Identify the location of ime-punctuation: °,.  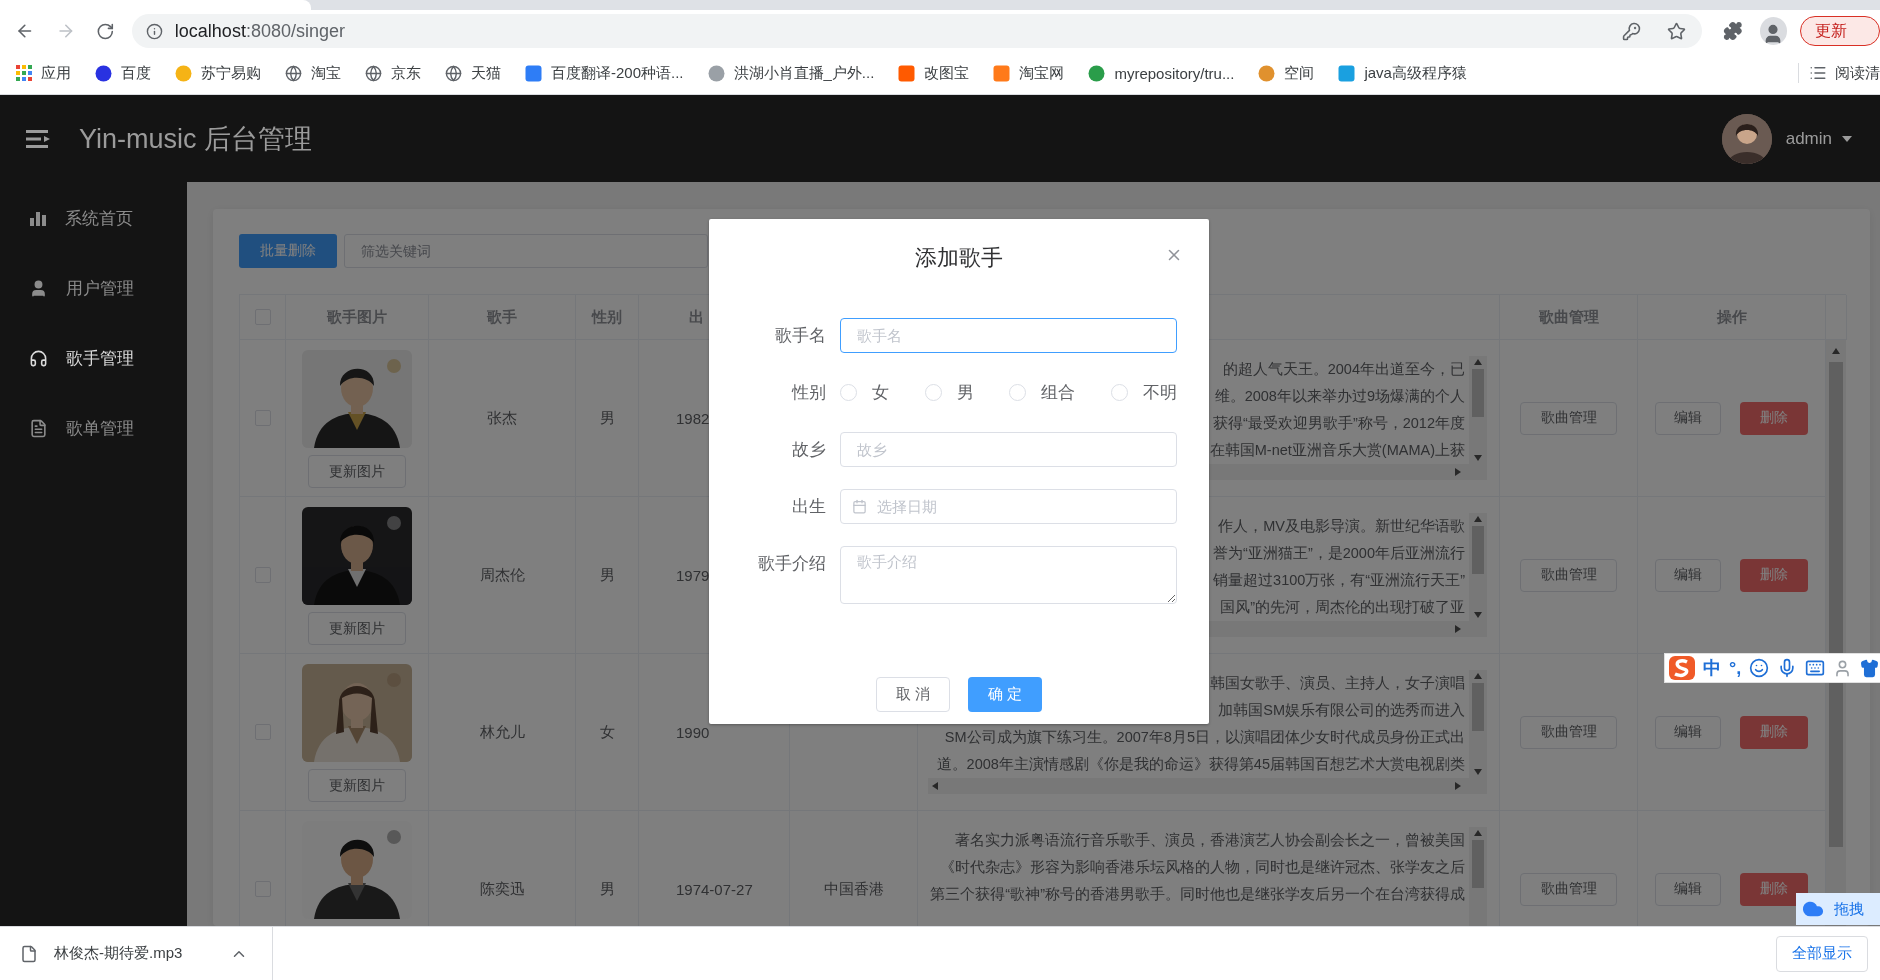
(1735, 668).